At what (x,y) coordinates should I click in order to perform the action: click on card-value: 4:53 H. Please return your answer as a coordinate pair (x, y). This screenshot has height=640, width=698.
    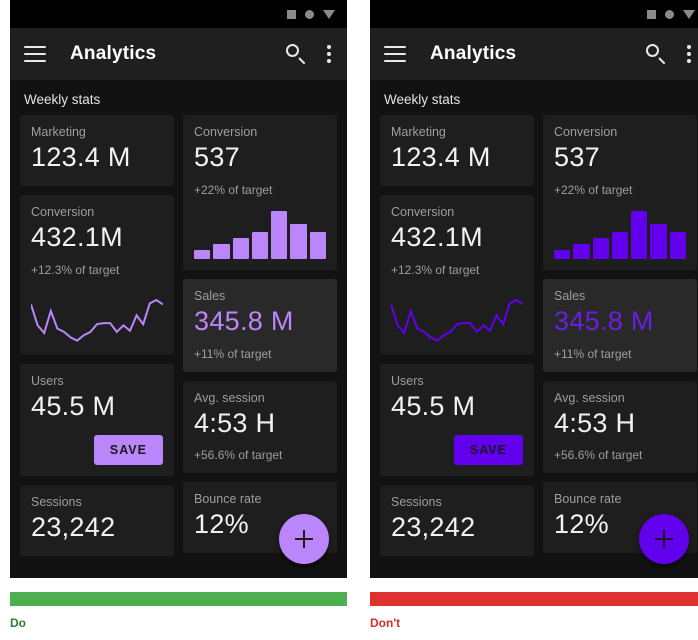
    Looking at the image, I should click on (595, 422).